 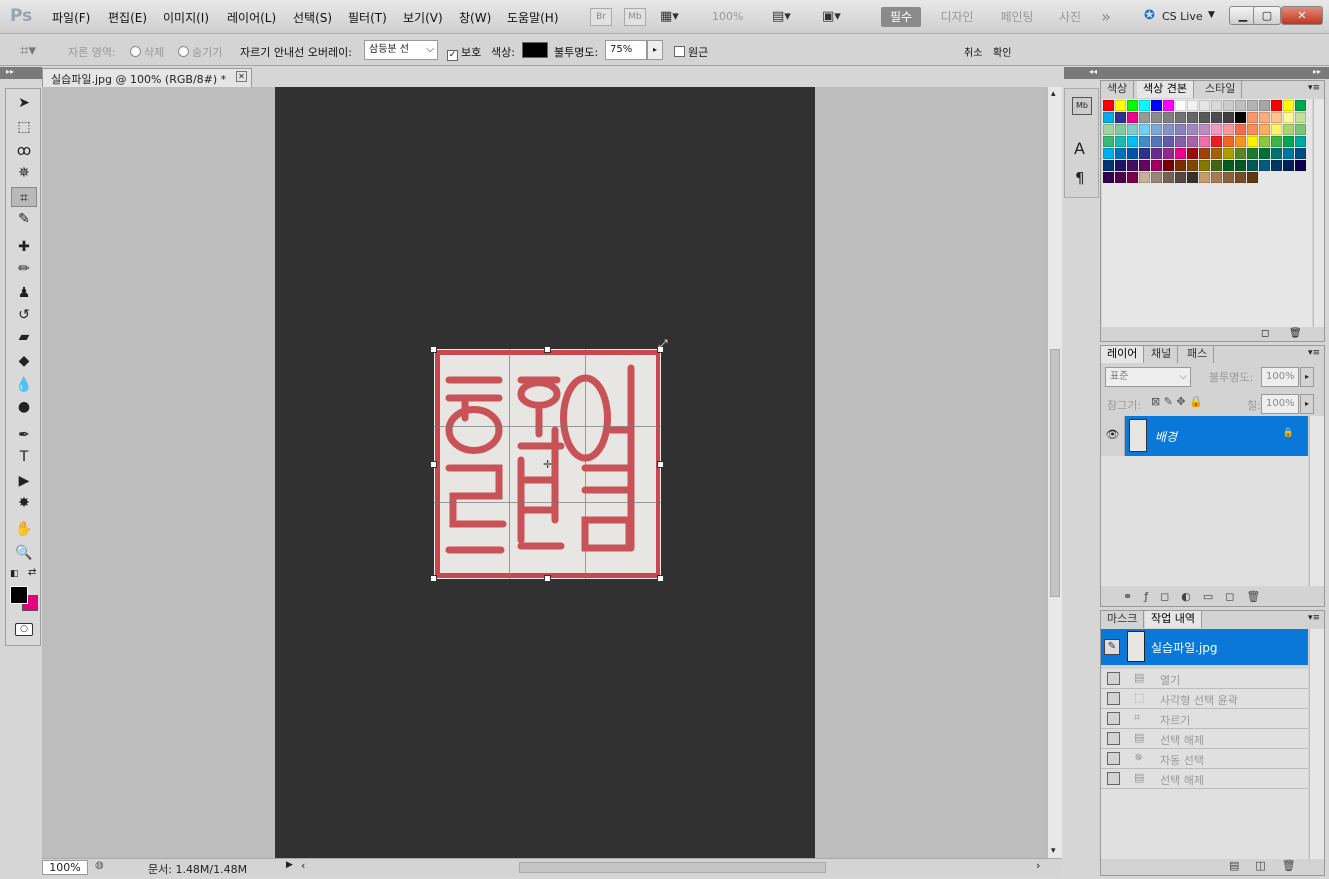 I want to click on toolbar-collapse-bar: ▸▸, so click(x=21, y=73).